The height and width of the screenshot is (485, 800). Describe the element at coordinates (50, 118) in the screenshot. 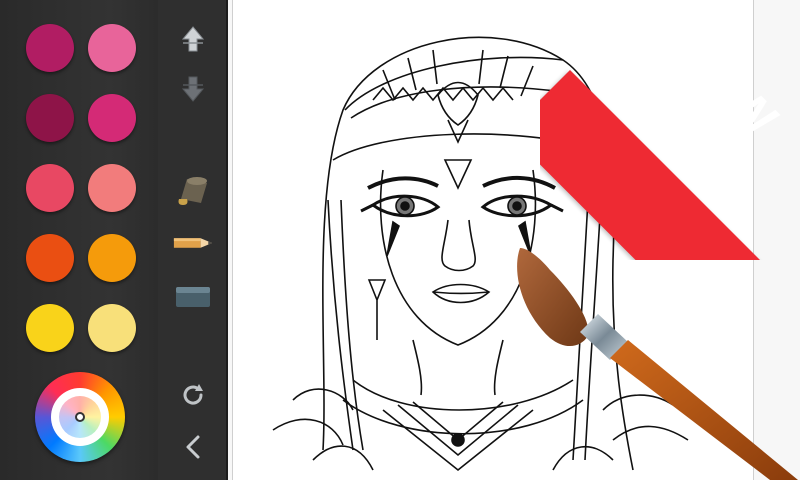

I see `swatch-plum` at that location.